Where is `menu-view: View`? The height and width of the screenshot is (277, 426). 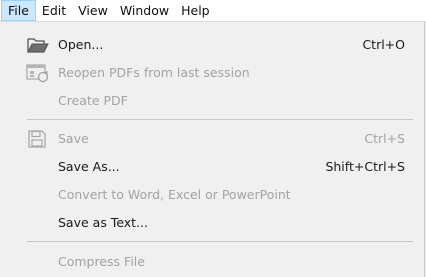
menu-view: View is located at coordinates (93, 10).